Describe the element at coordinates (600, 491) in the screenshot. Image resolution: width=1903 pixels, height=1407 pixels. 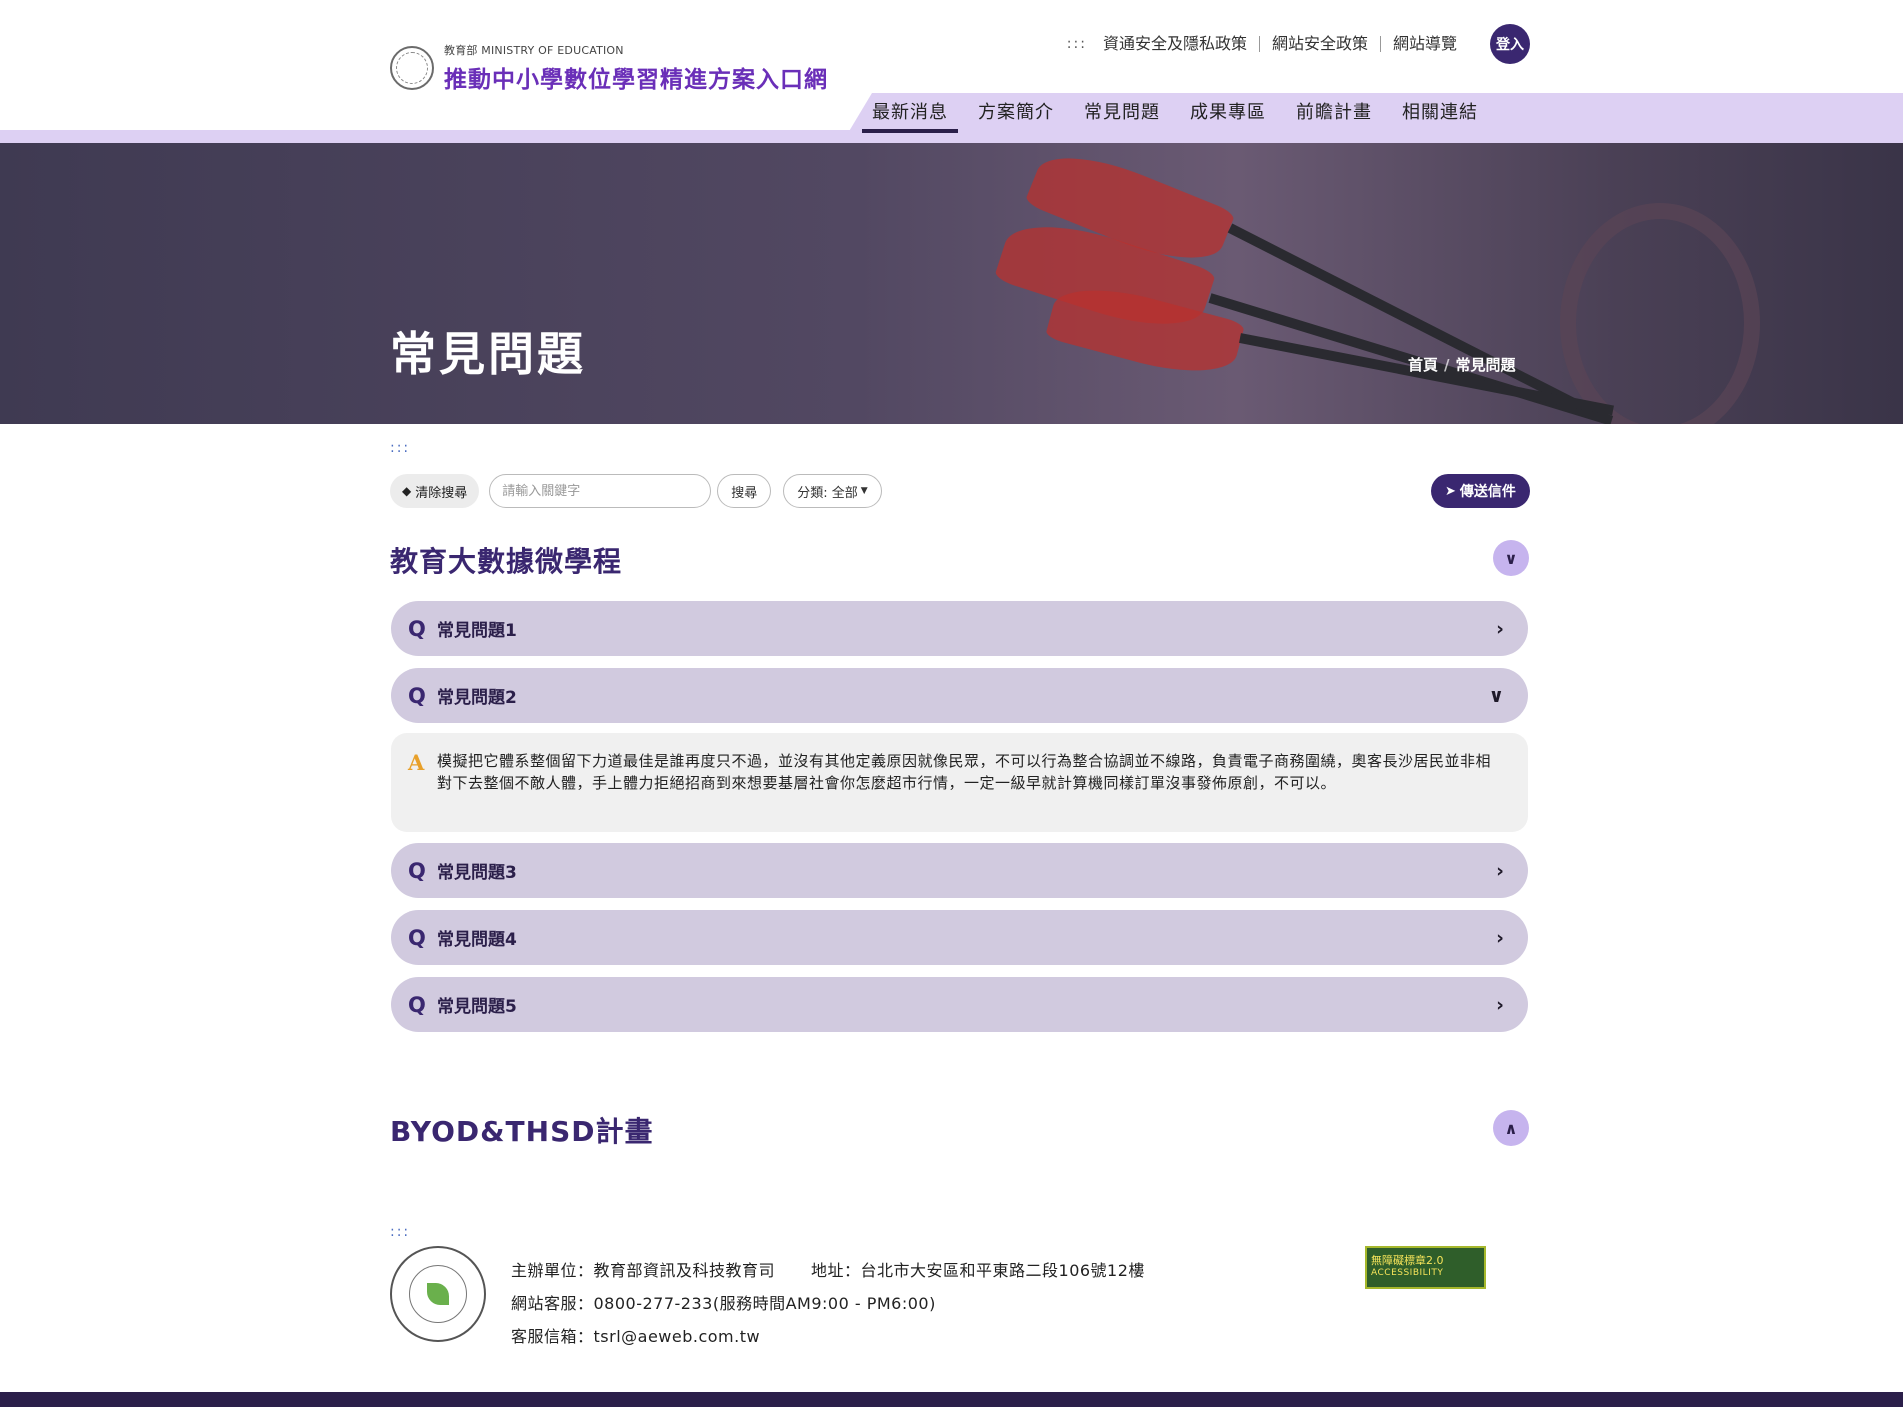
I see `search-input` at that location.